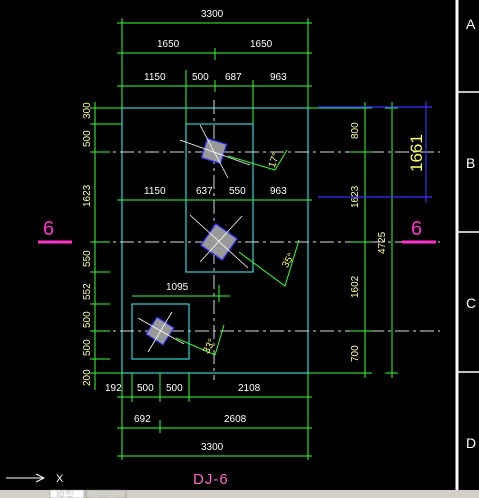 This screenshot has width=479, height=498. Describe the element at coordinates (382, 242) in the screenshot. I see `dim-right-overall: 4725` at that location.